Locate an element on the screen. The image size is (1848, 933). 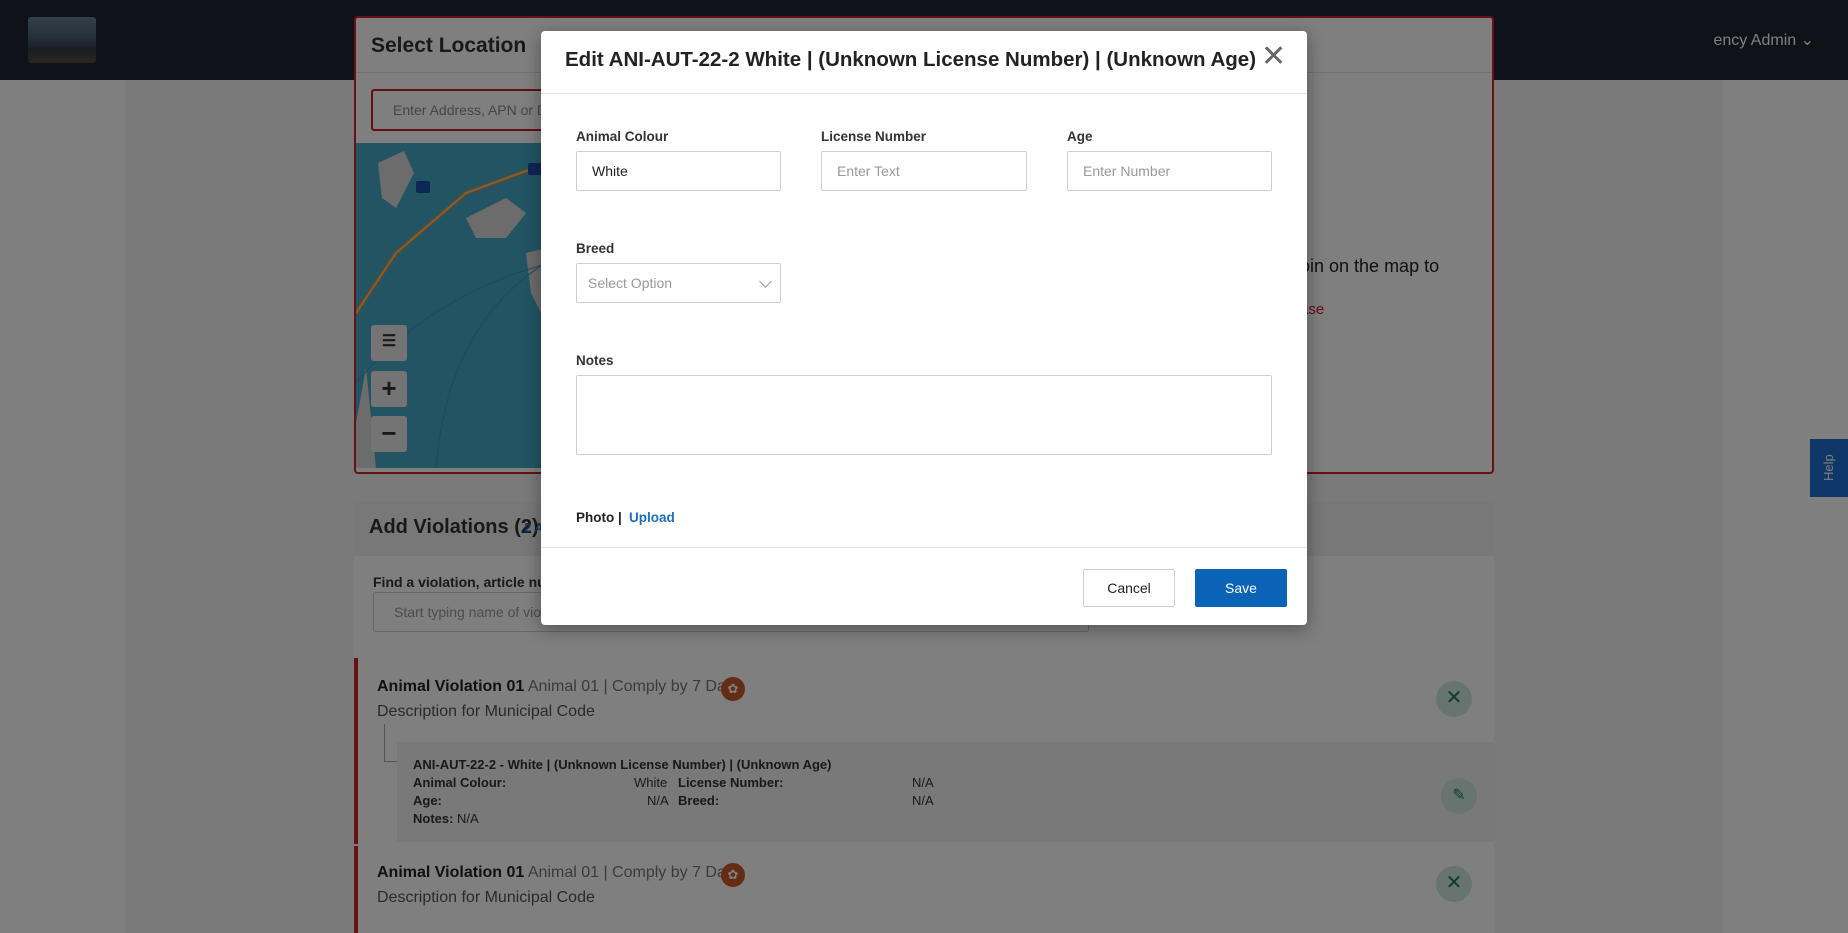
upload-link: Upload is located at coordinates (652, 517).